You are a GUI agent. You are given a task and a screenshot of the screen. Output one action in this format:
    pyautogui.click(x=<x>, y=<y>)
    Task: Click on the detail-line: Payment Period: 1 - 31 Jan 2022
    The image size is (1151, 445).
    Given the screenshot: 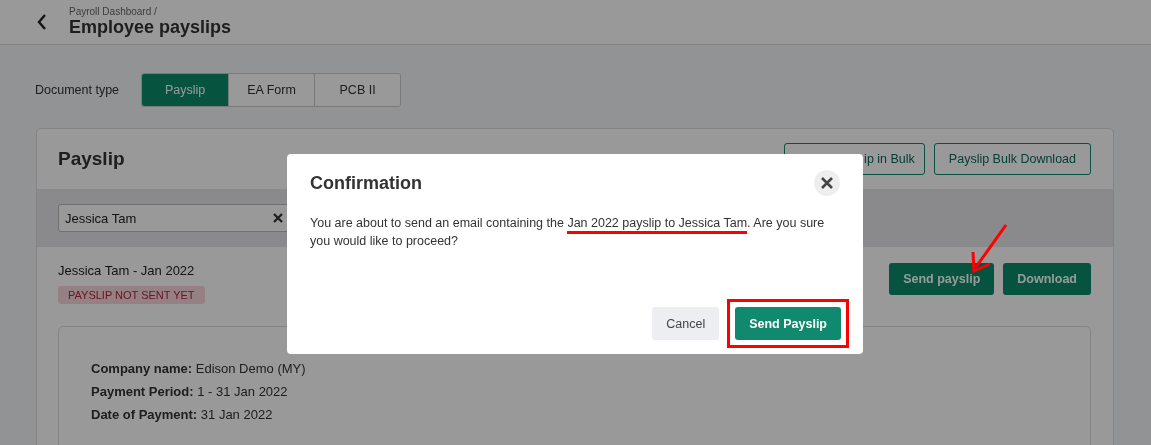 What is the action you would take?
    pyautogui.click(x=190, y=391)
    